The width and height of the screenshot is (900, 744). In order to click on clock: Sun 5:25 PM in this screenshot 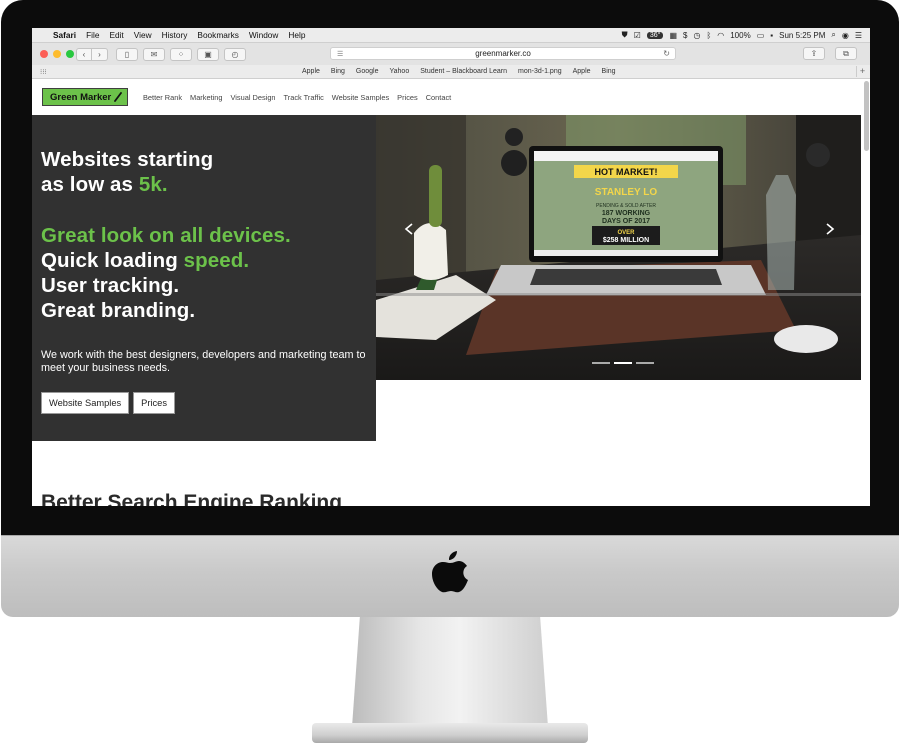, I will do `click(802, 35)`.